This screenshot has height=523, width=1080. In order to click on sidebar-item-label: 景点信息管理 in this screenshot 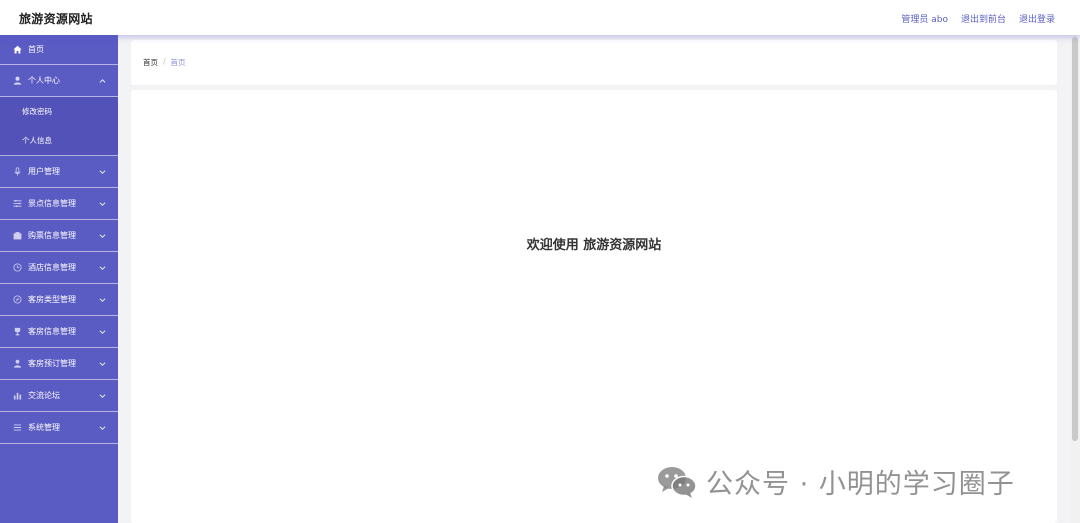, I will do `click(52, 203)`.